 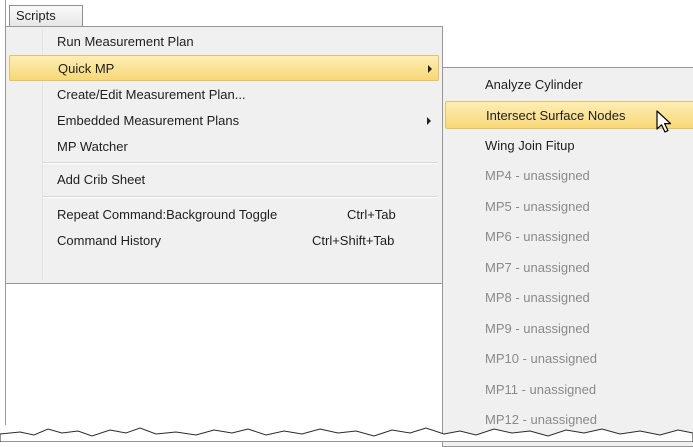 What do you see at coordinates (534, 84) in the screenshot?
I see `submenu-item-label: Analyze Cylinder` at bounding box center [534, 84].